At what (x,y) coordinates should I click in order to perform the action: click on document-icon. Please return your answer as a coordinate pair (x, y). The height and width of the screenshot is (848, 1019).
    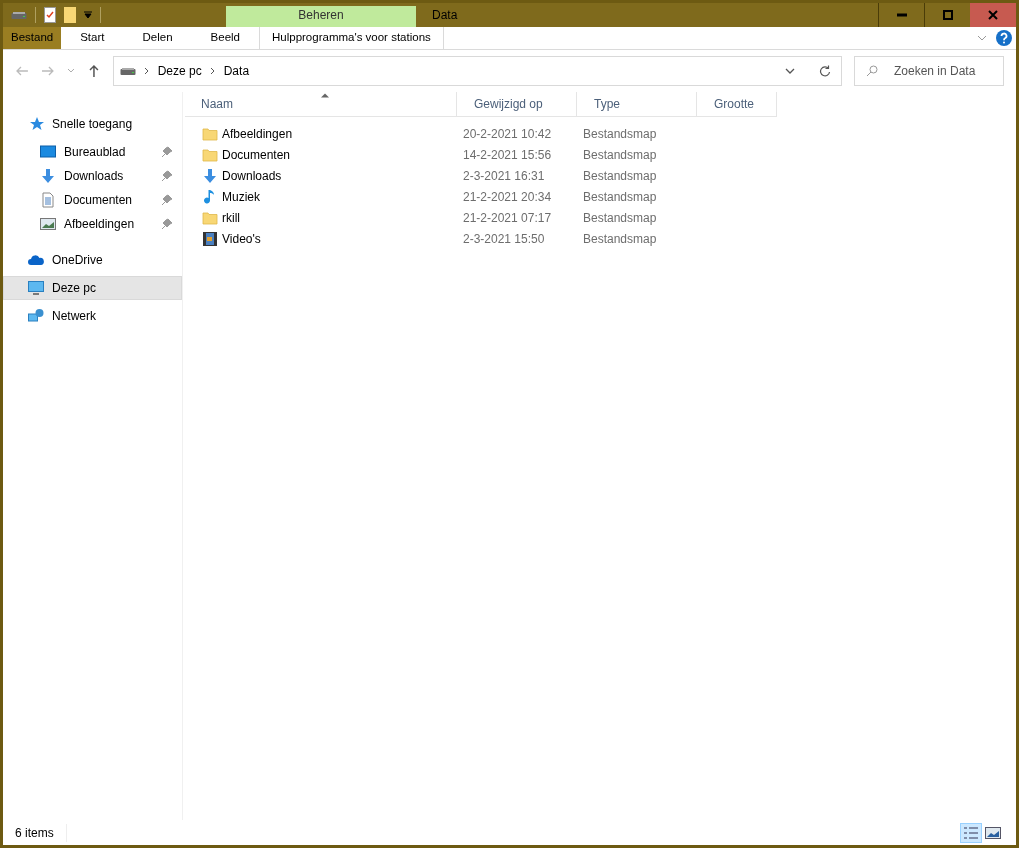
    Looking at the image, I should click on (48, 200).